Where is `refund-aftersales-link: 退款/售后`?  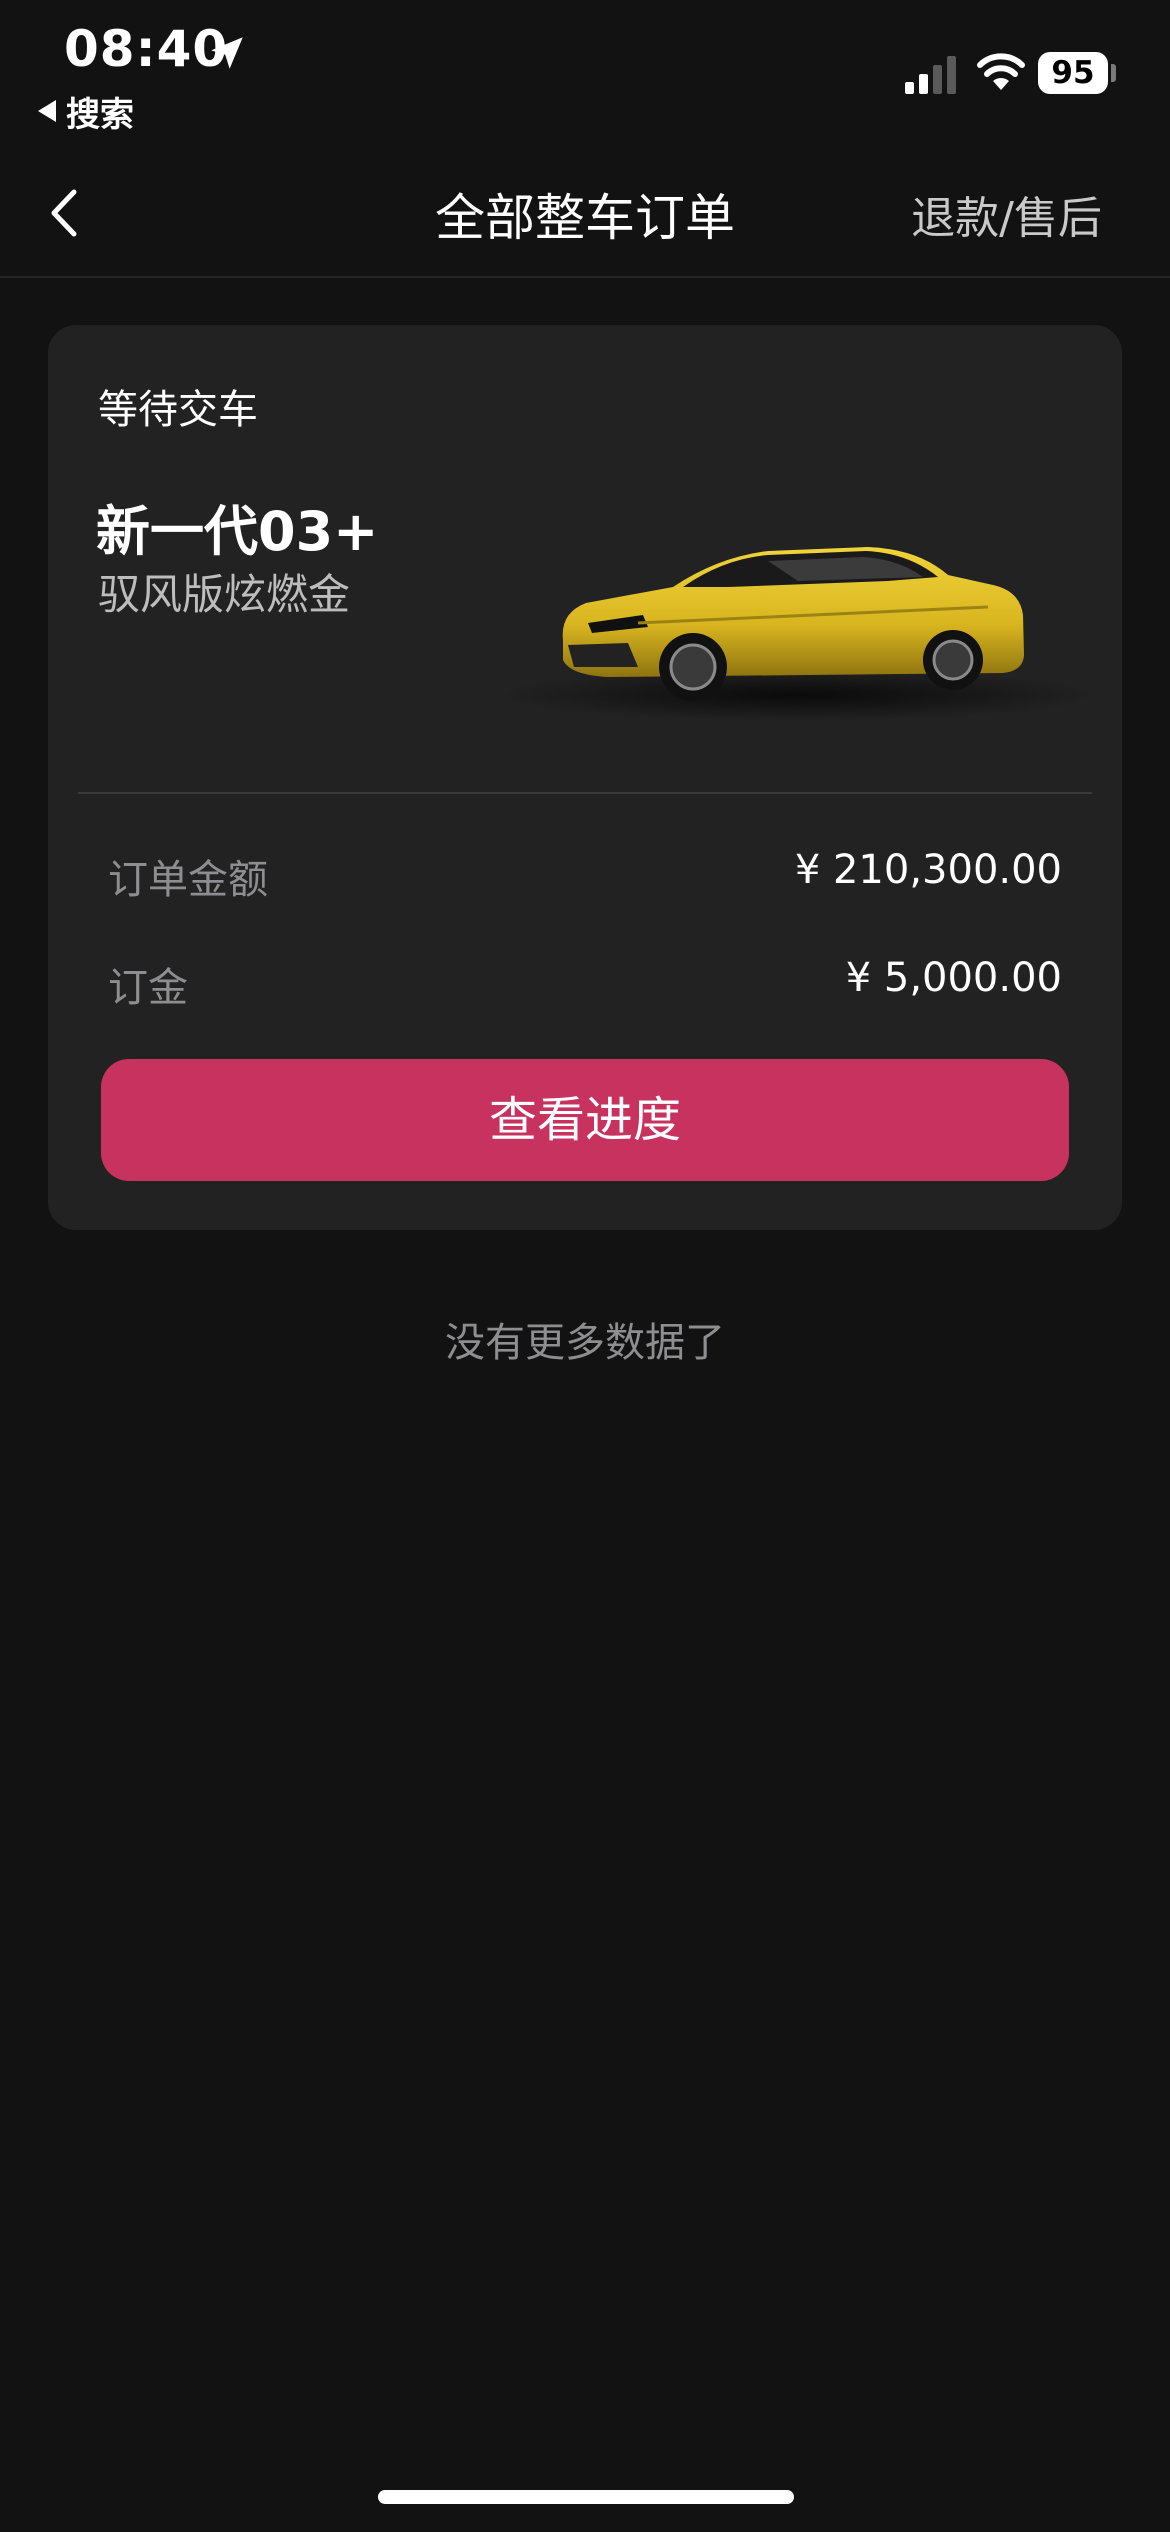 refund-aftersales-link: 退款/售后 is located at coordinates (1006, 214).